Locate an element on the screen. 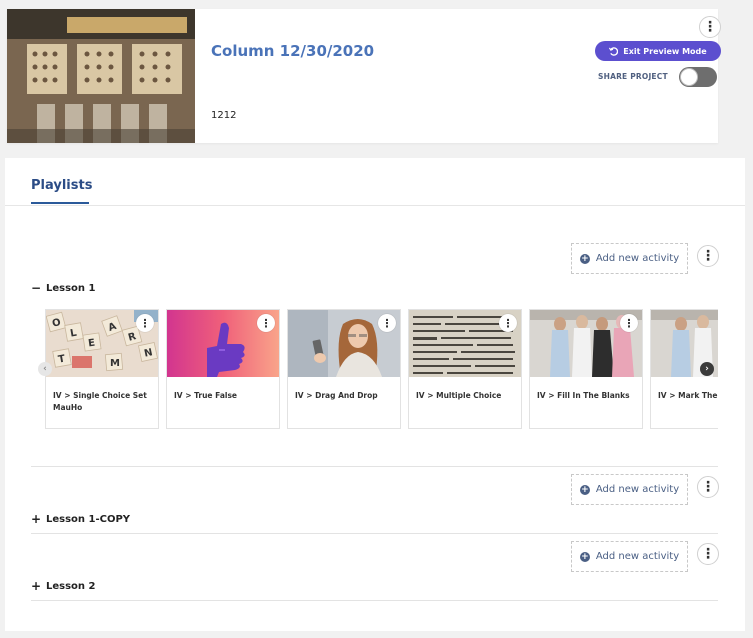 The height and width of the screenshot is (638, 753). activity-card: ⋮ IV > Drag And Drop is located at coordinates (344, 369).